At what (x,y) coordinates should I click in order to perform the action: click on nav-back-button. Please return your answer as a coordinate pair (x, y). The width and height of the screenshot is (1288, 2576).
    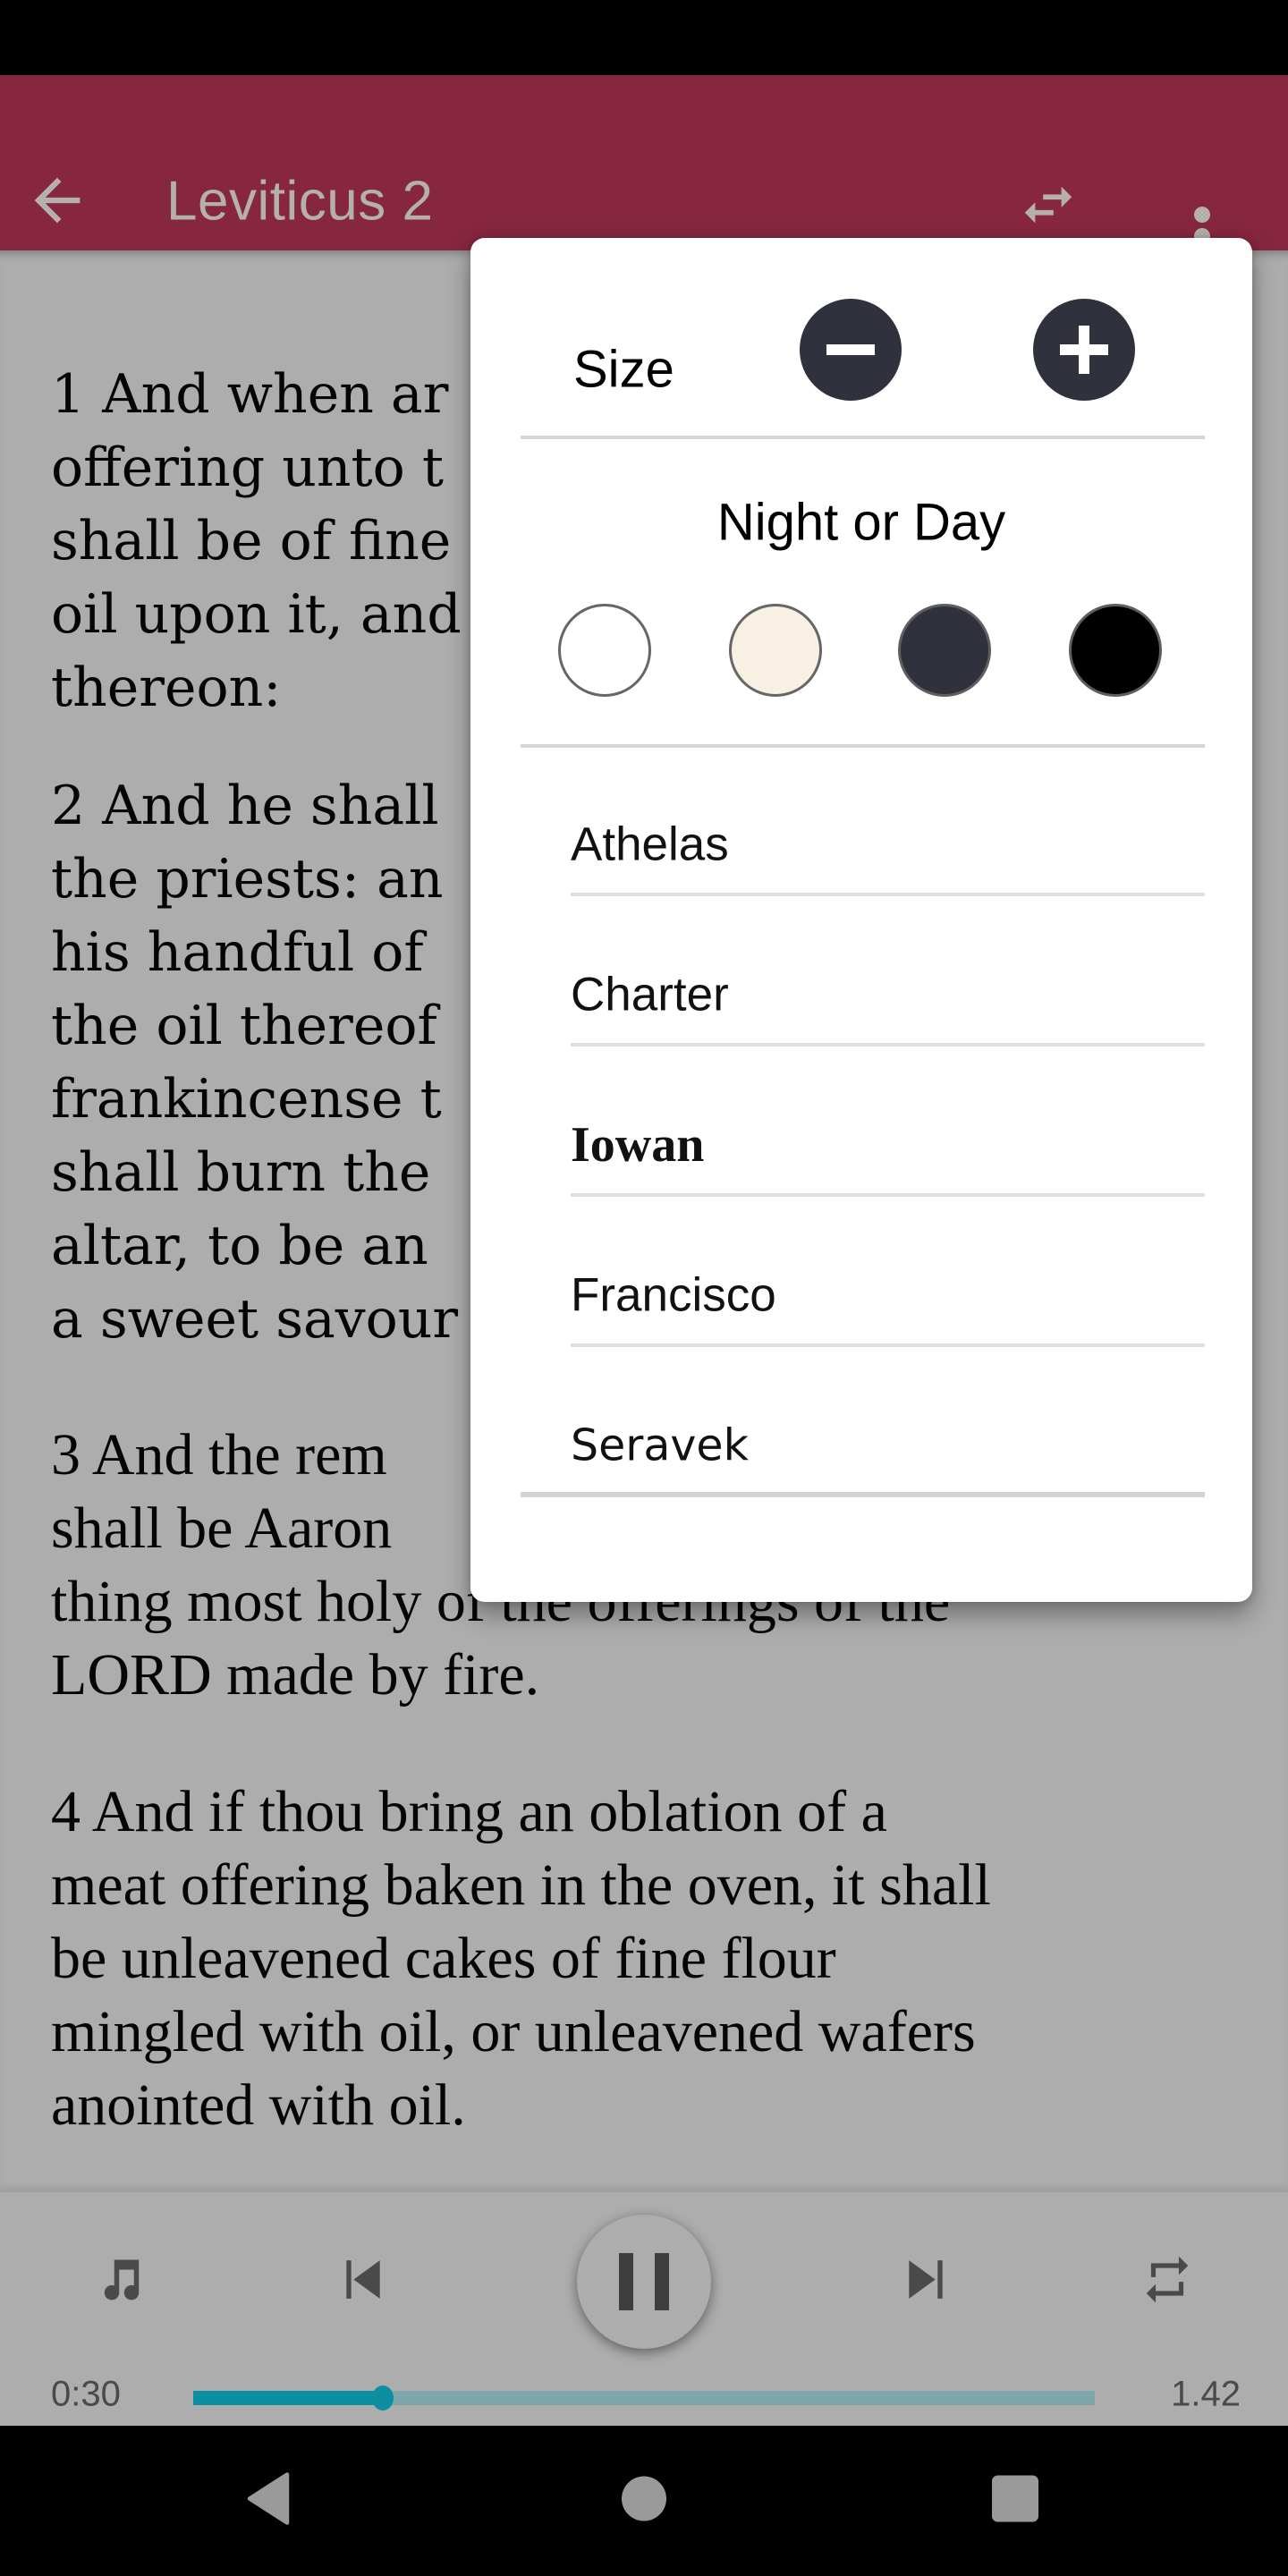
    Looking at the image, I should click on (268, 2501).